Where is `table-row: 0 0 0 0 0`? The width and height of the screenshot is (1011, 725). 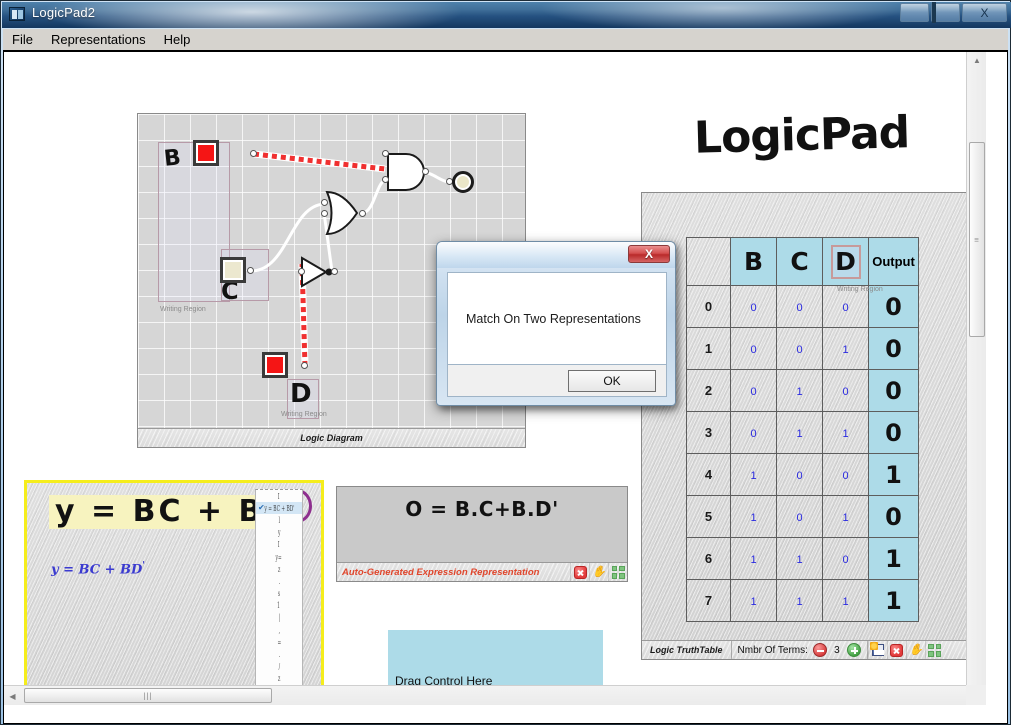 table-row: 0 0 0 0 0 is located at coordinates (802, 306).